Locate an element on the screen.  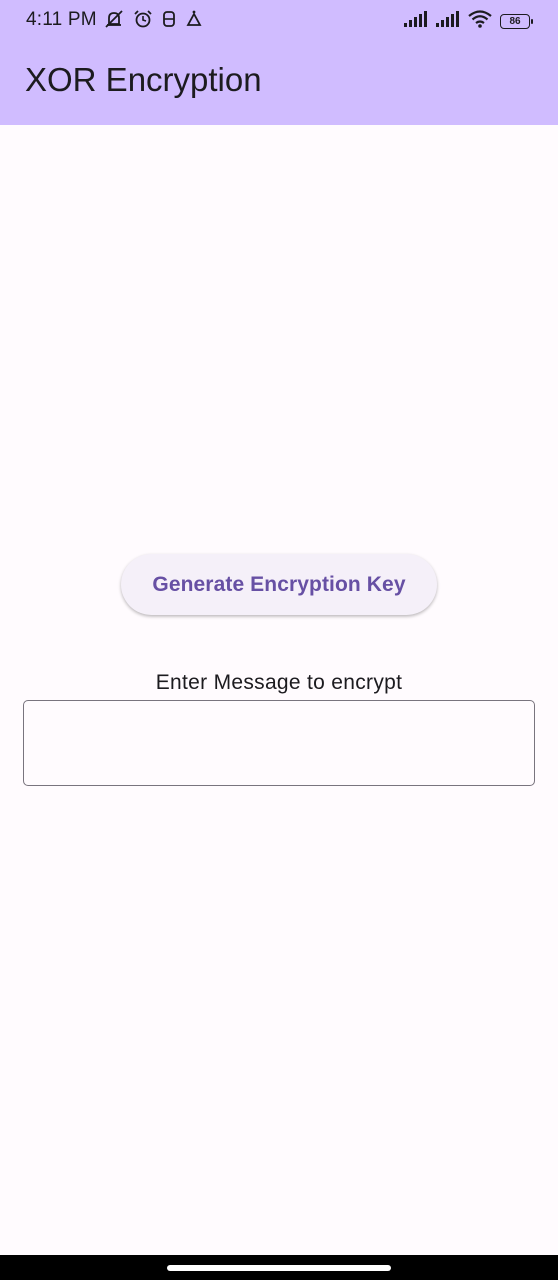
battery-icon: 86 is located at coordinates (516, 21).